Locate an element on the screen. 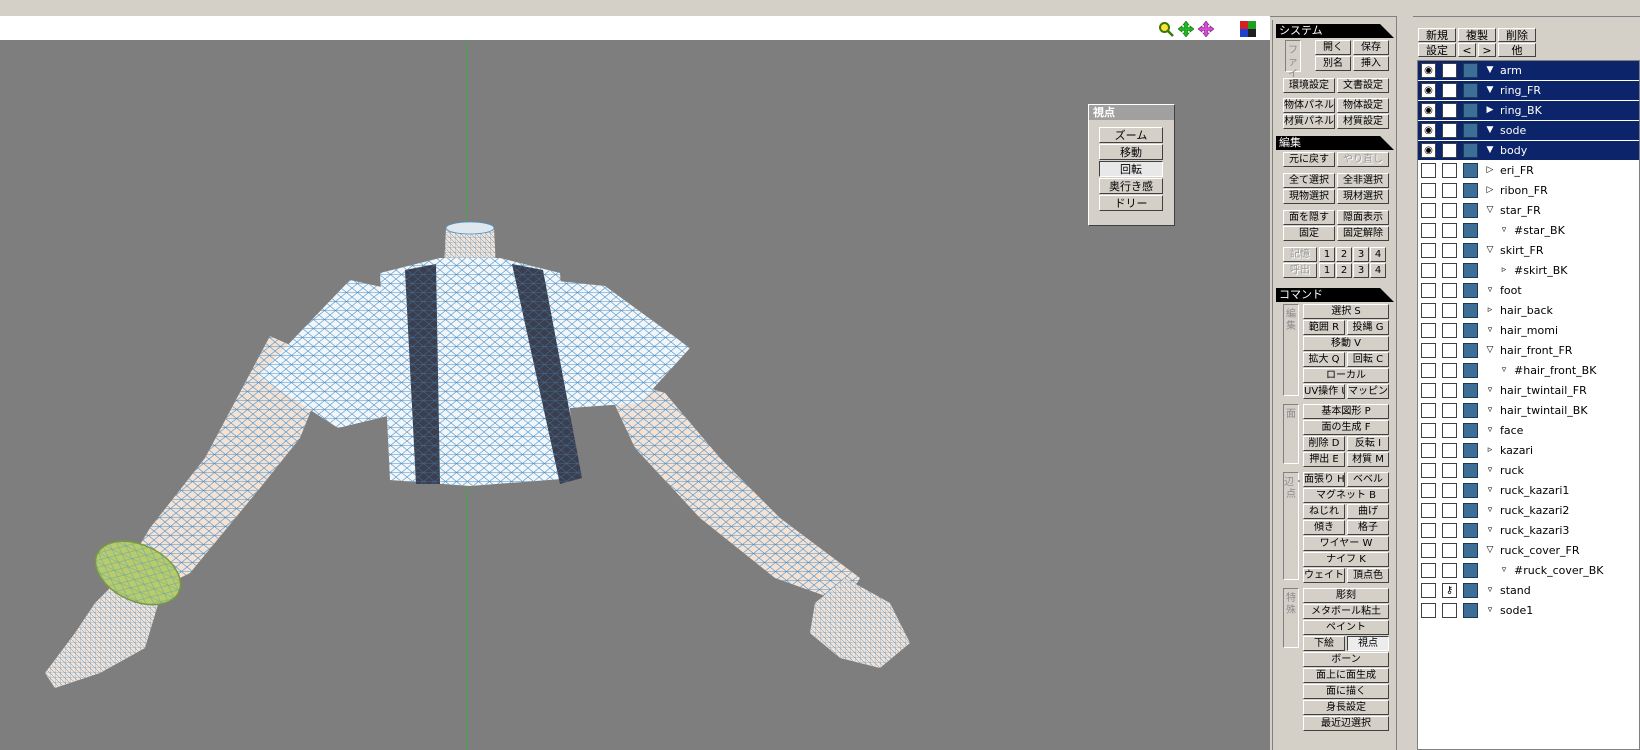 The width and height of the screenshot is (1640, 750). object-row: ▿ ruck_kazari1 is located at coordinates (1528, 490).